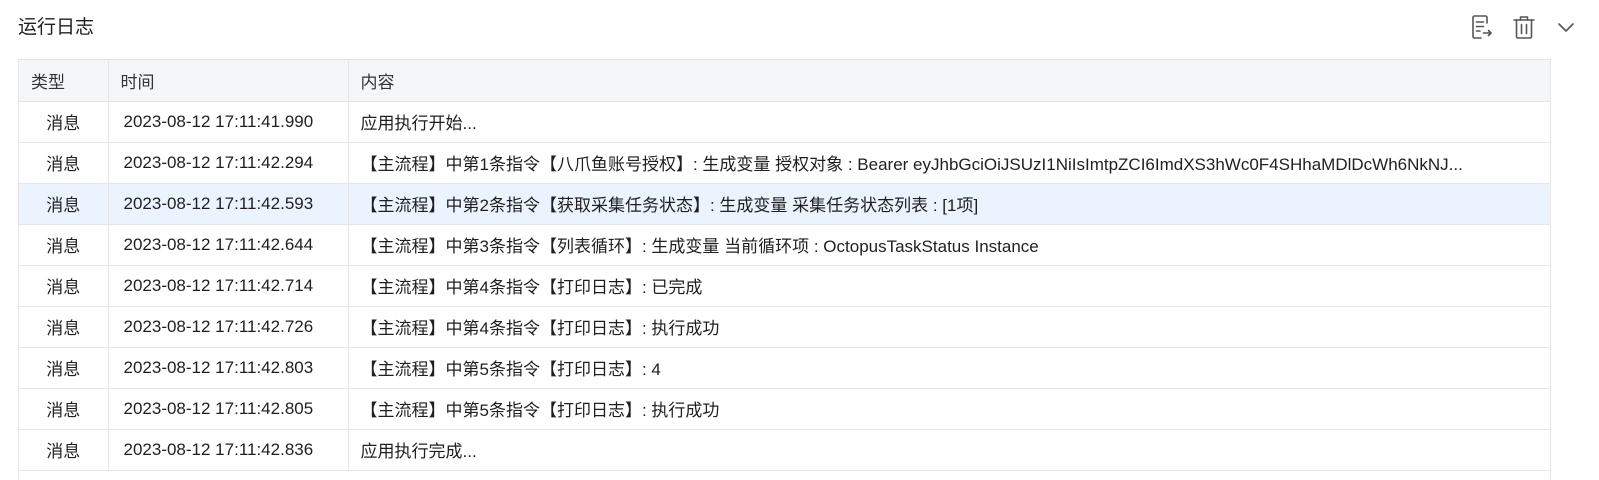 The height and width of the screenshot is (480, 1599). I want to click on cell-content: 【主流程】中第5条指令【打印日志】: 4, so click(949, 368).